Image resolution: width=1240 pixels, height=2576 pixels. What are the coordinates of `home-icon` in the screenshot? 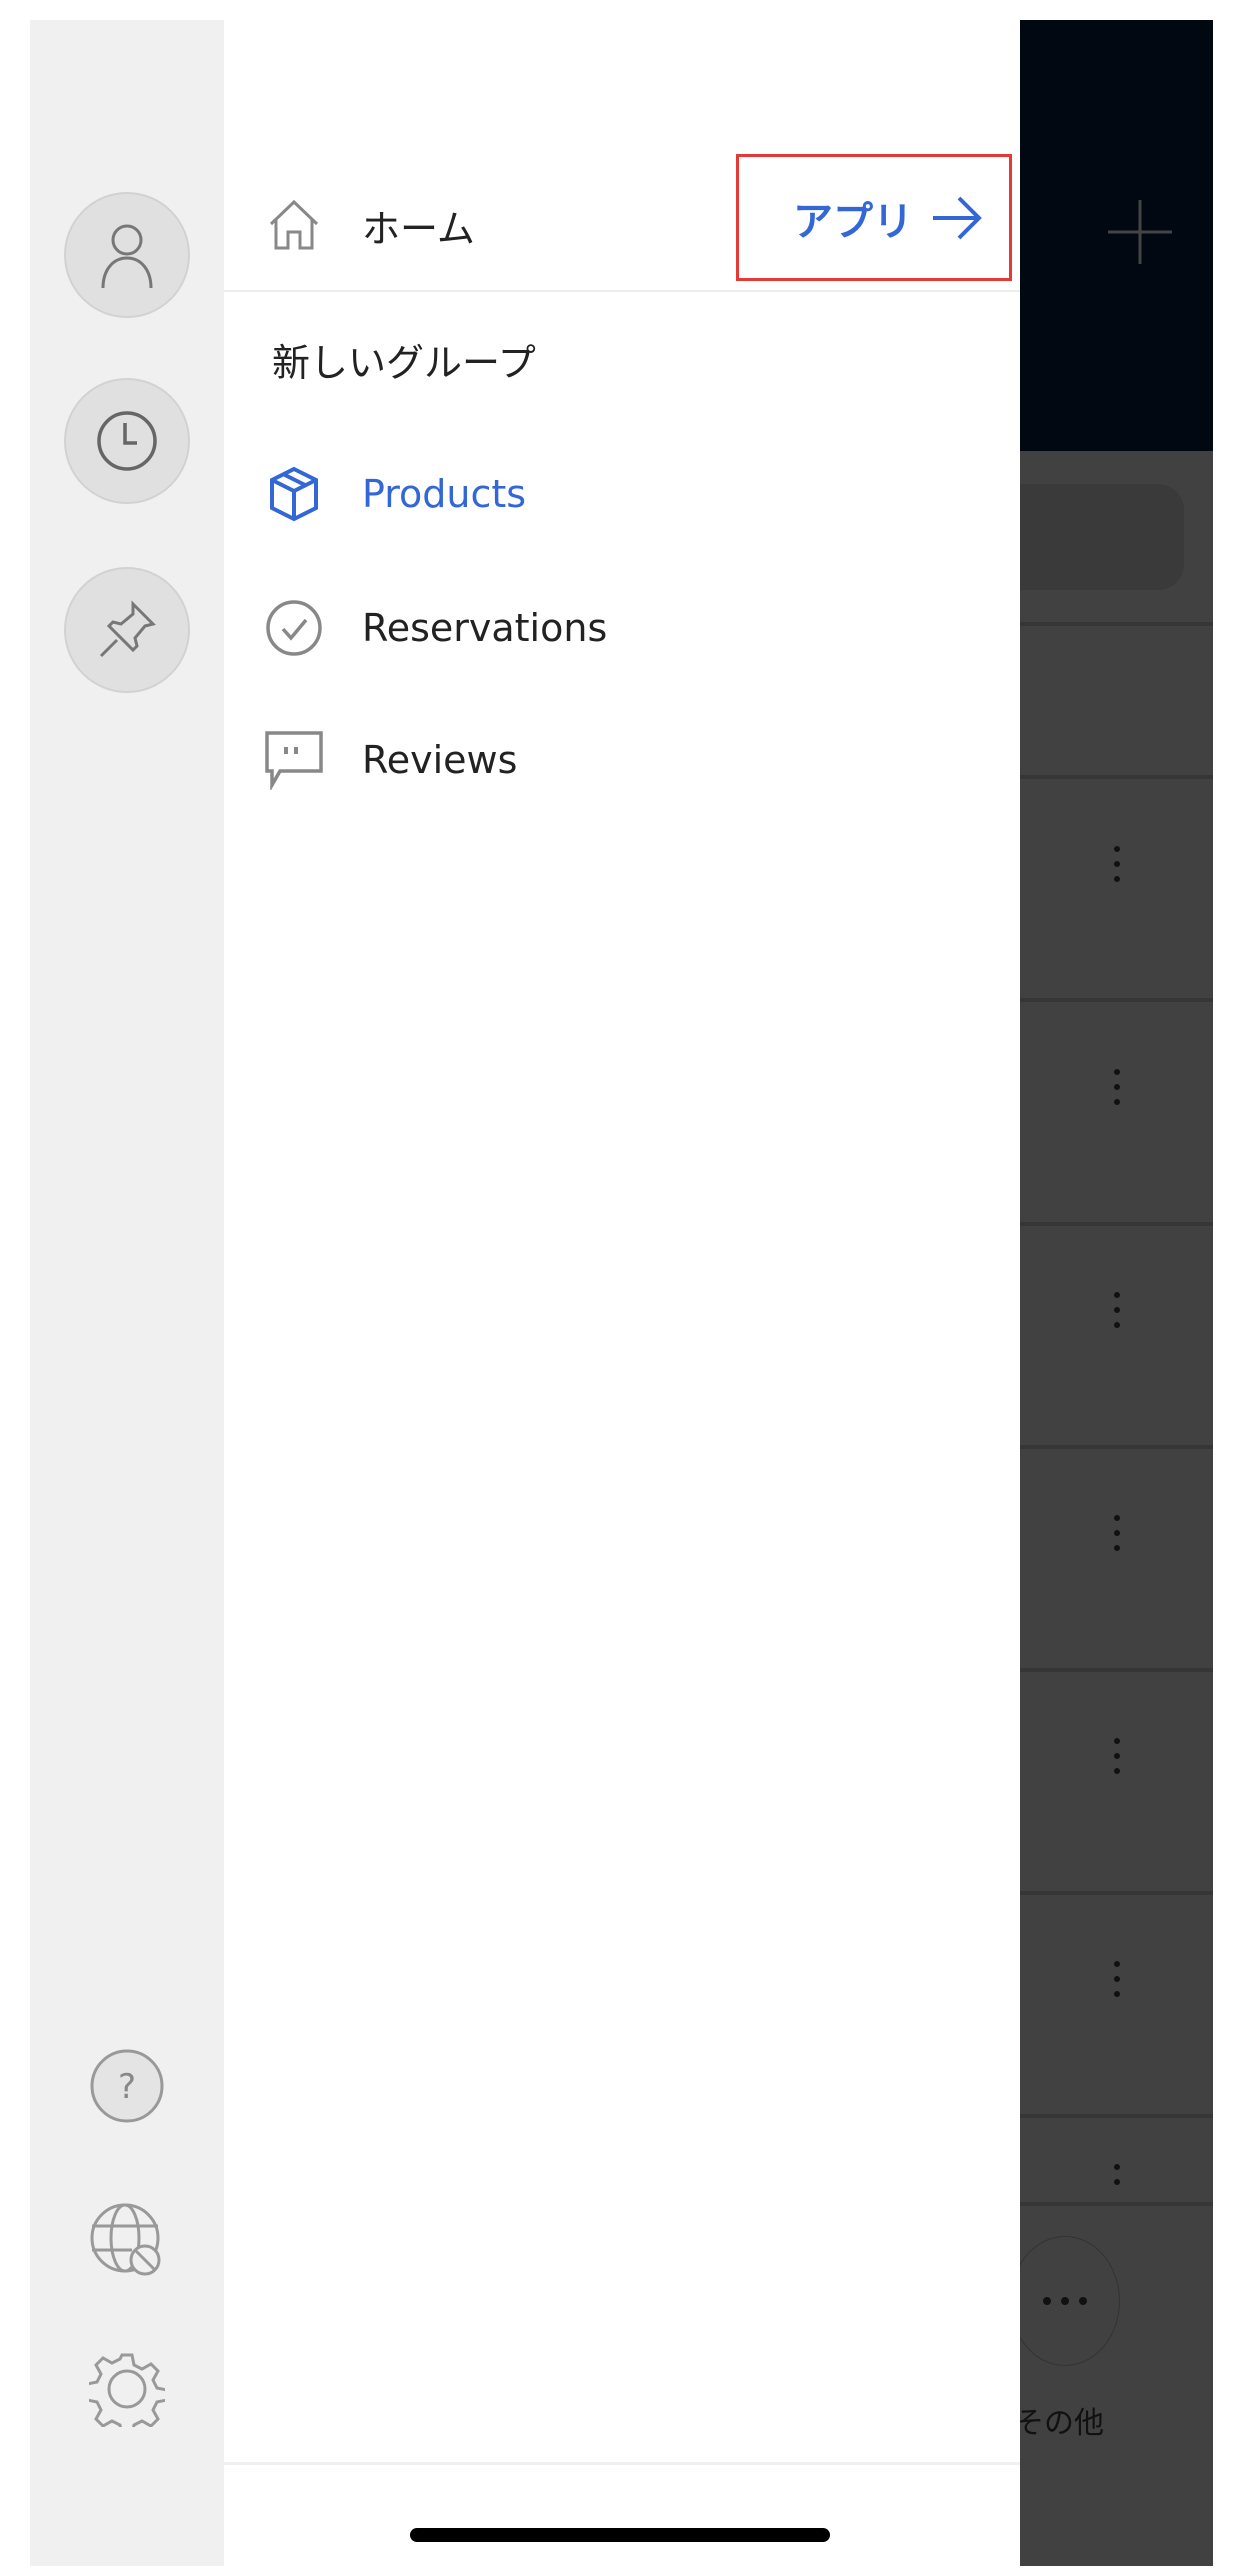 It's located at (294, 225).